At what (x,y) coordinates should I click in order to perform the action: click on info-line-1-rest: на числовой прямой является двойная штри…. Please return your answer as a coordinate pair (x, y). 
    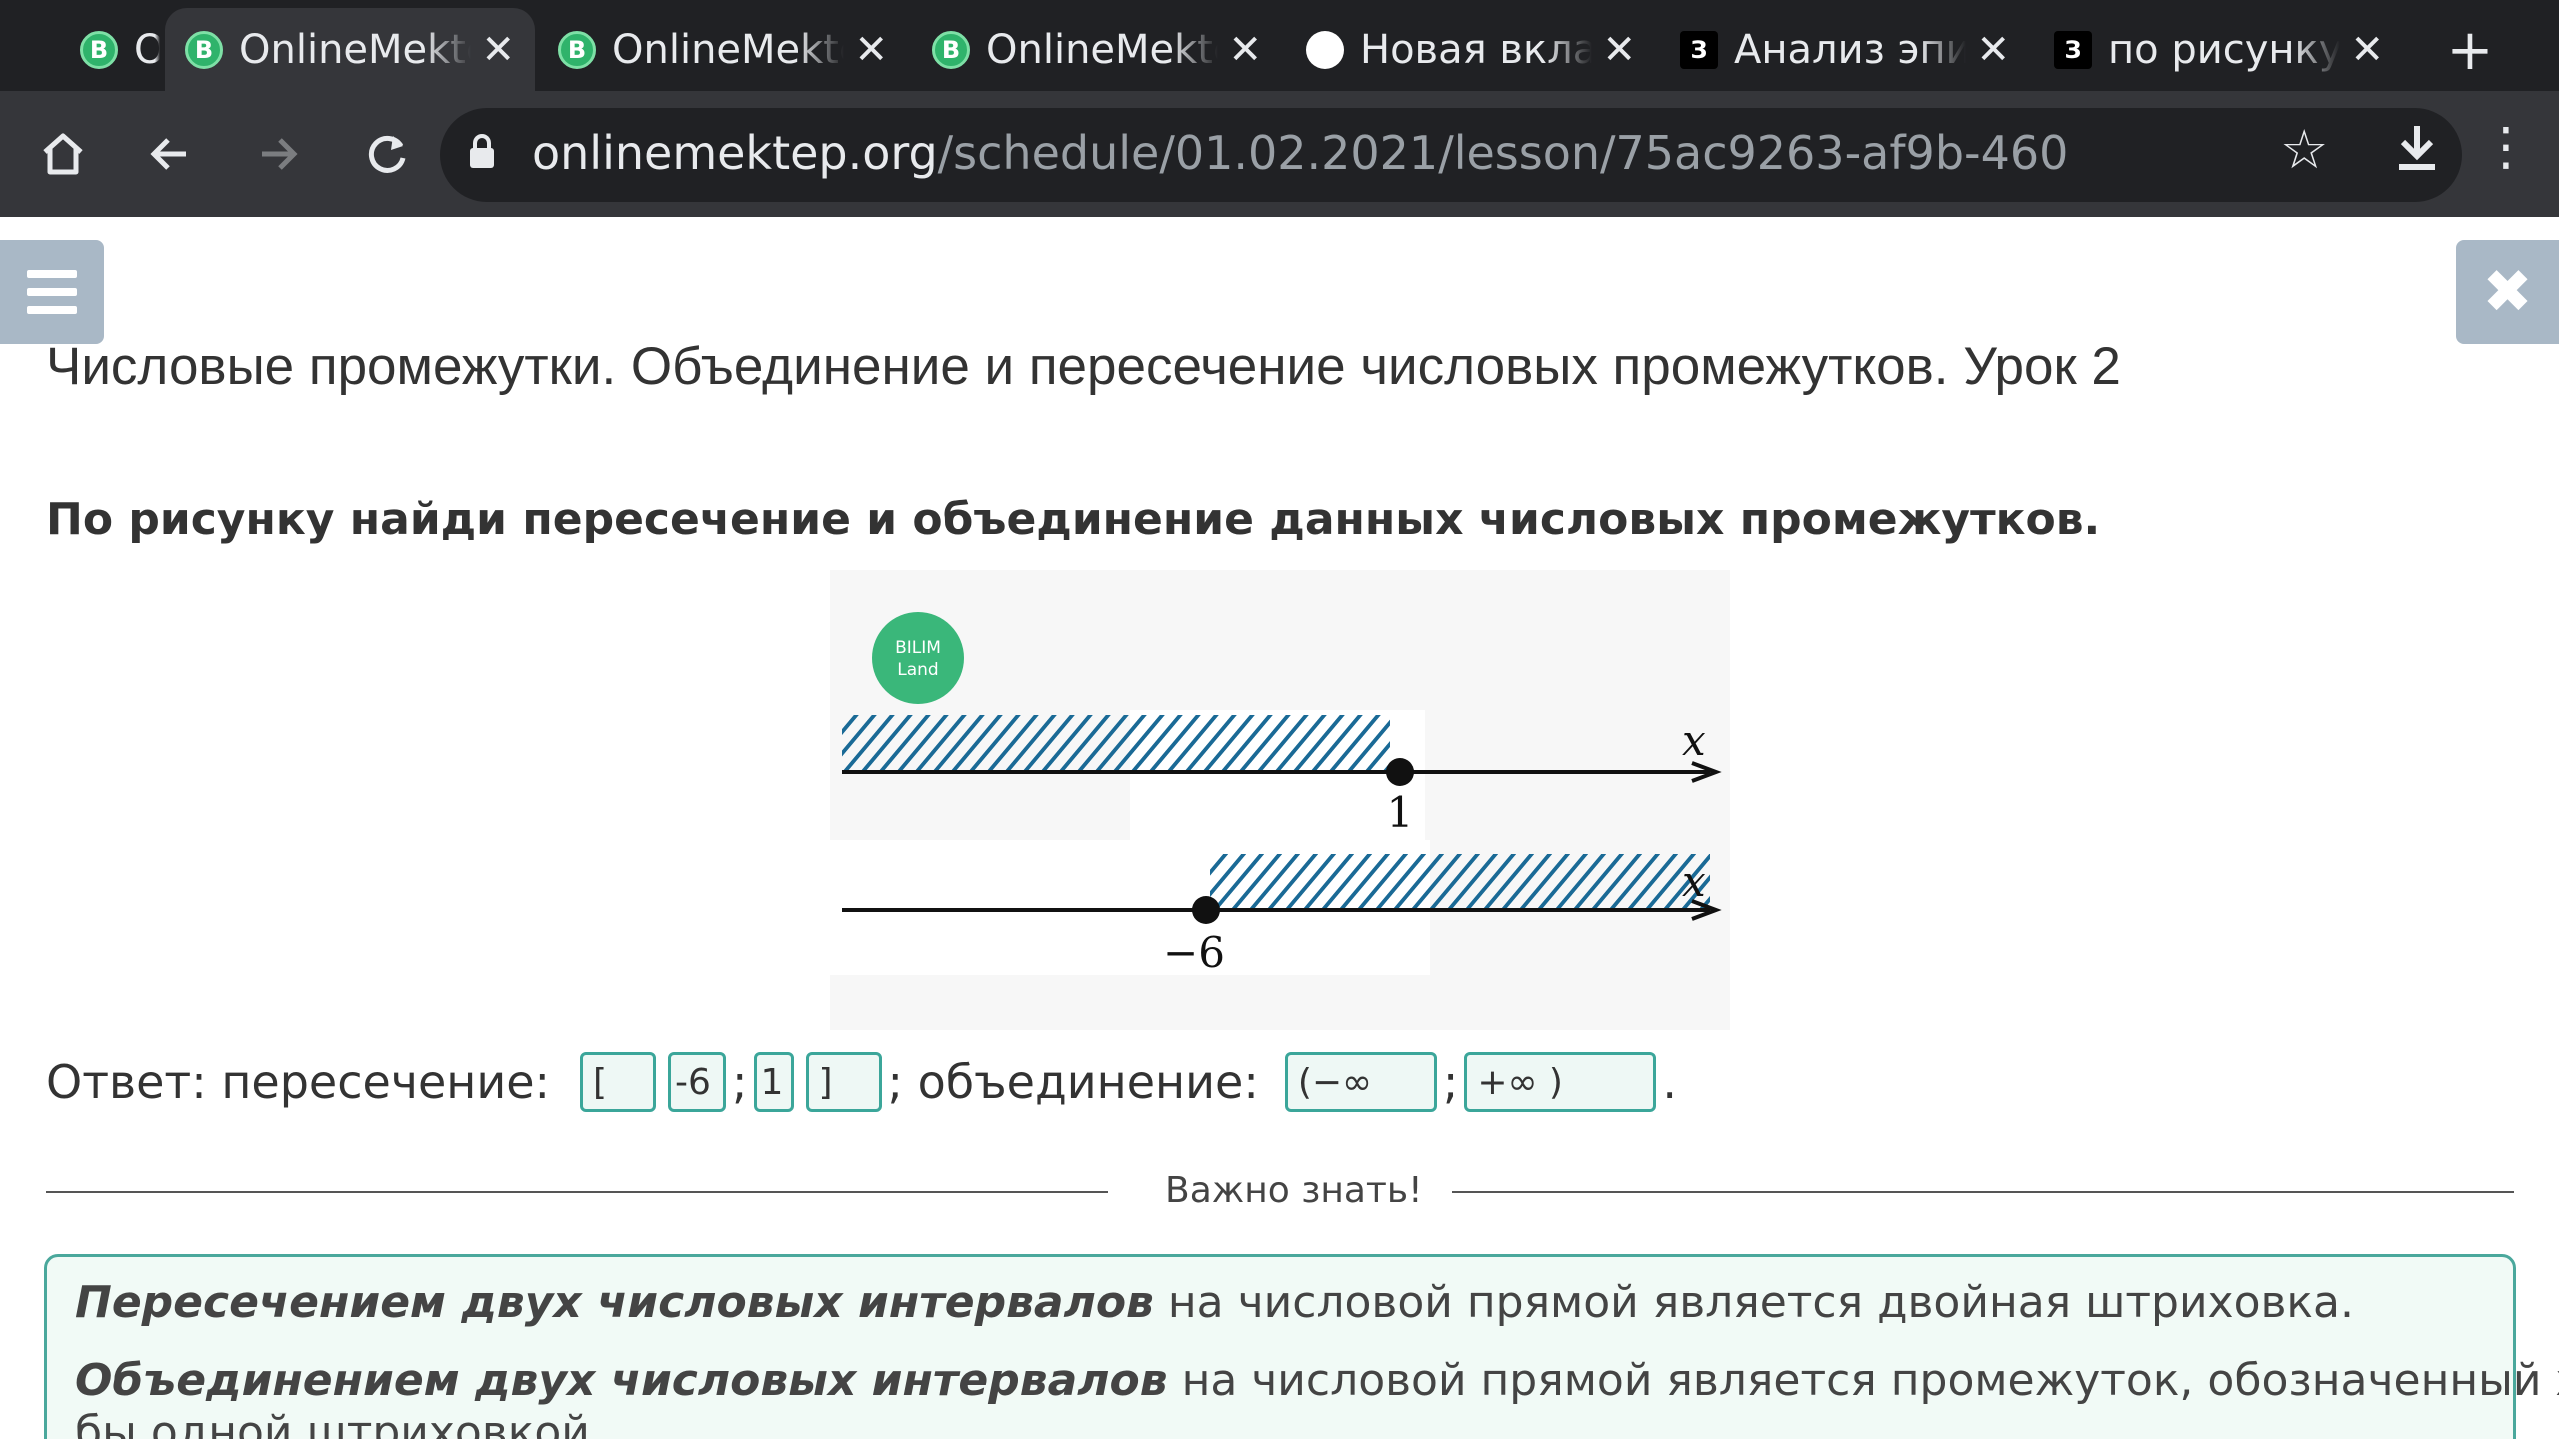
    Looking at the image, I should click on (1753, 1302).